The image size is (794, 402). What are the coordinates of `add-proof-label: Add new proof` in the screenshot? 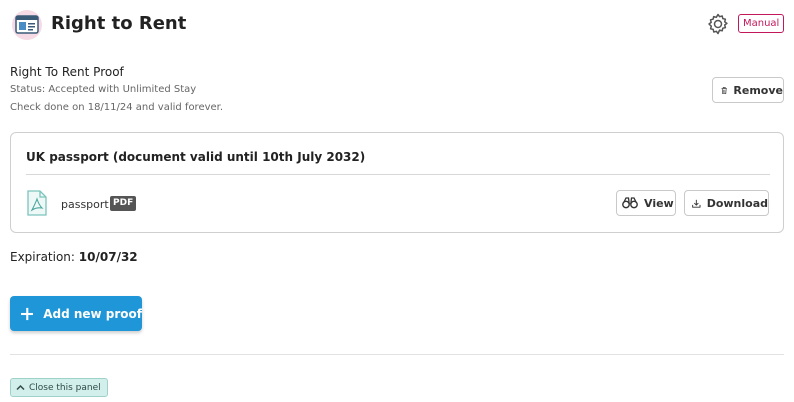 It's located at (92, 313).